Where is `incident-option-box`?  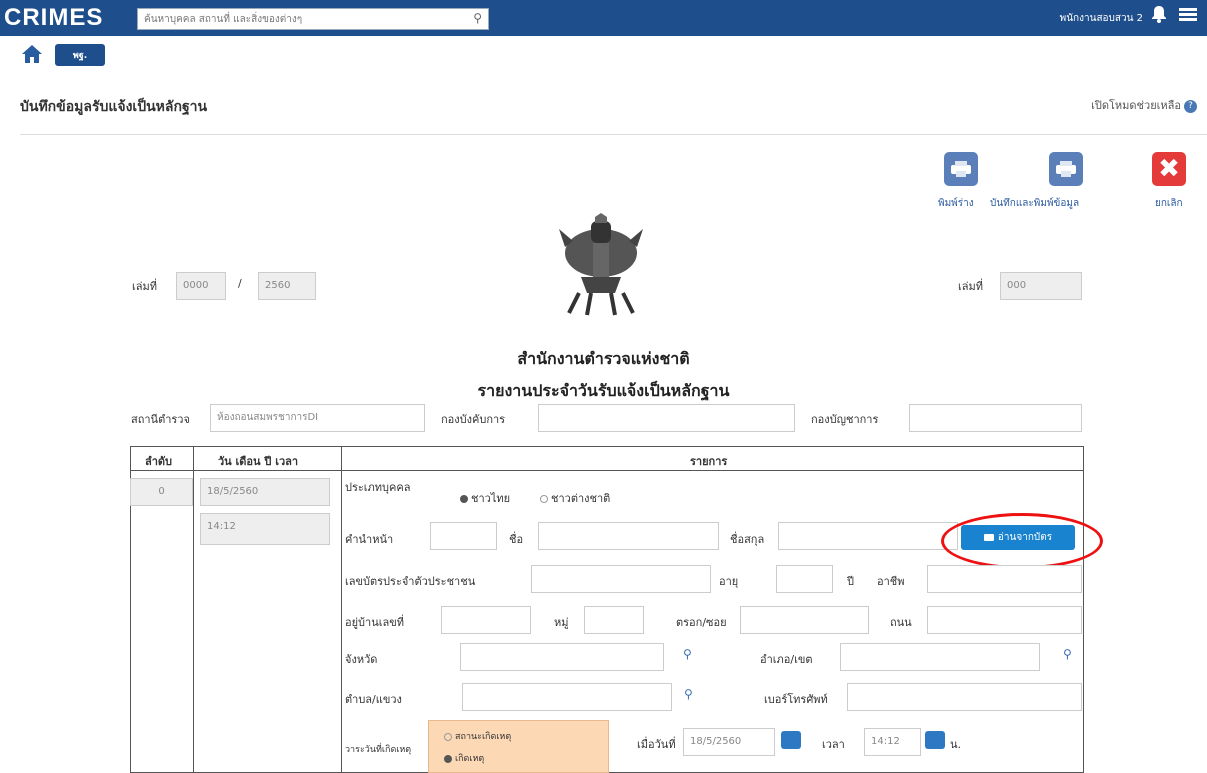 incident-option-box is located at coordinates (518, 746).